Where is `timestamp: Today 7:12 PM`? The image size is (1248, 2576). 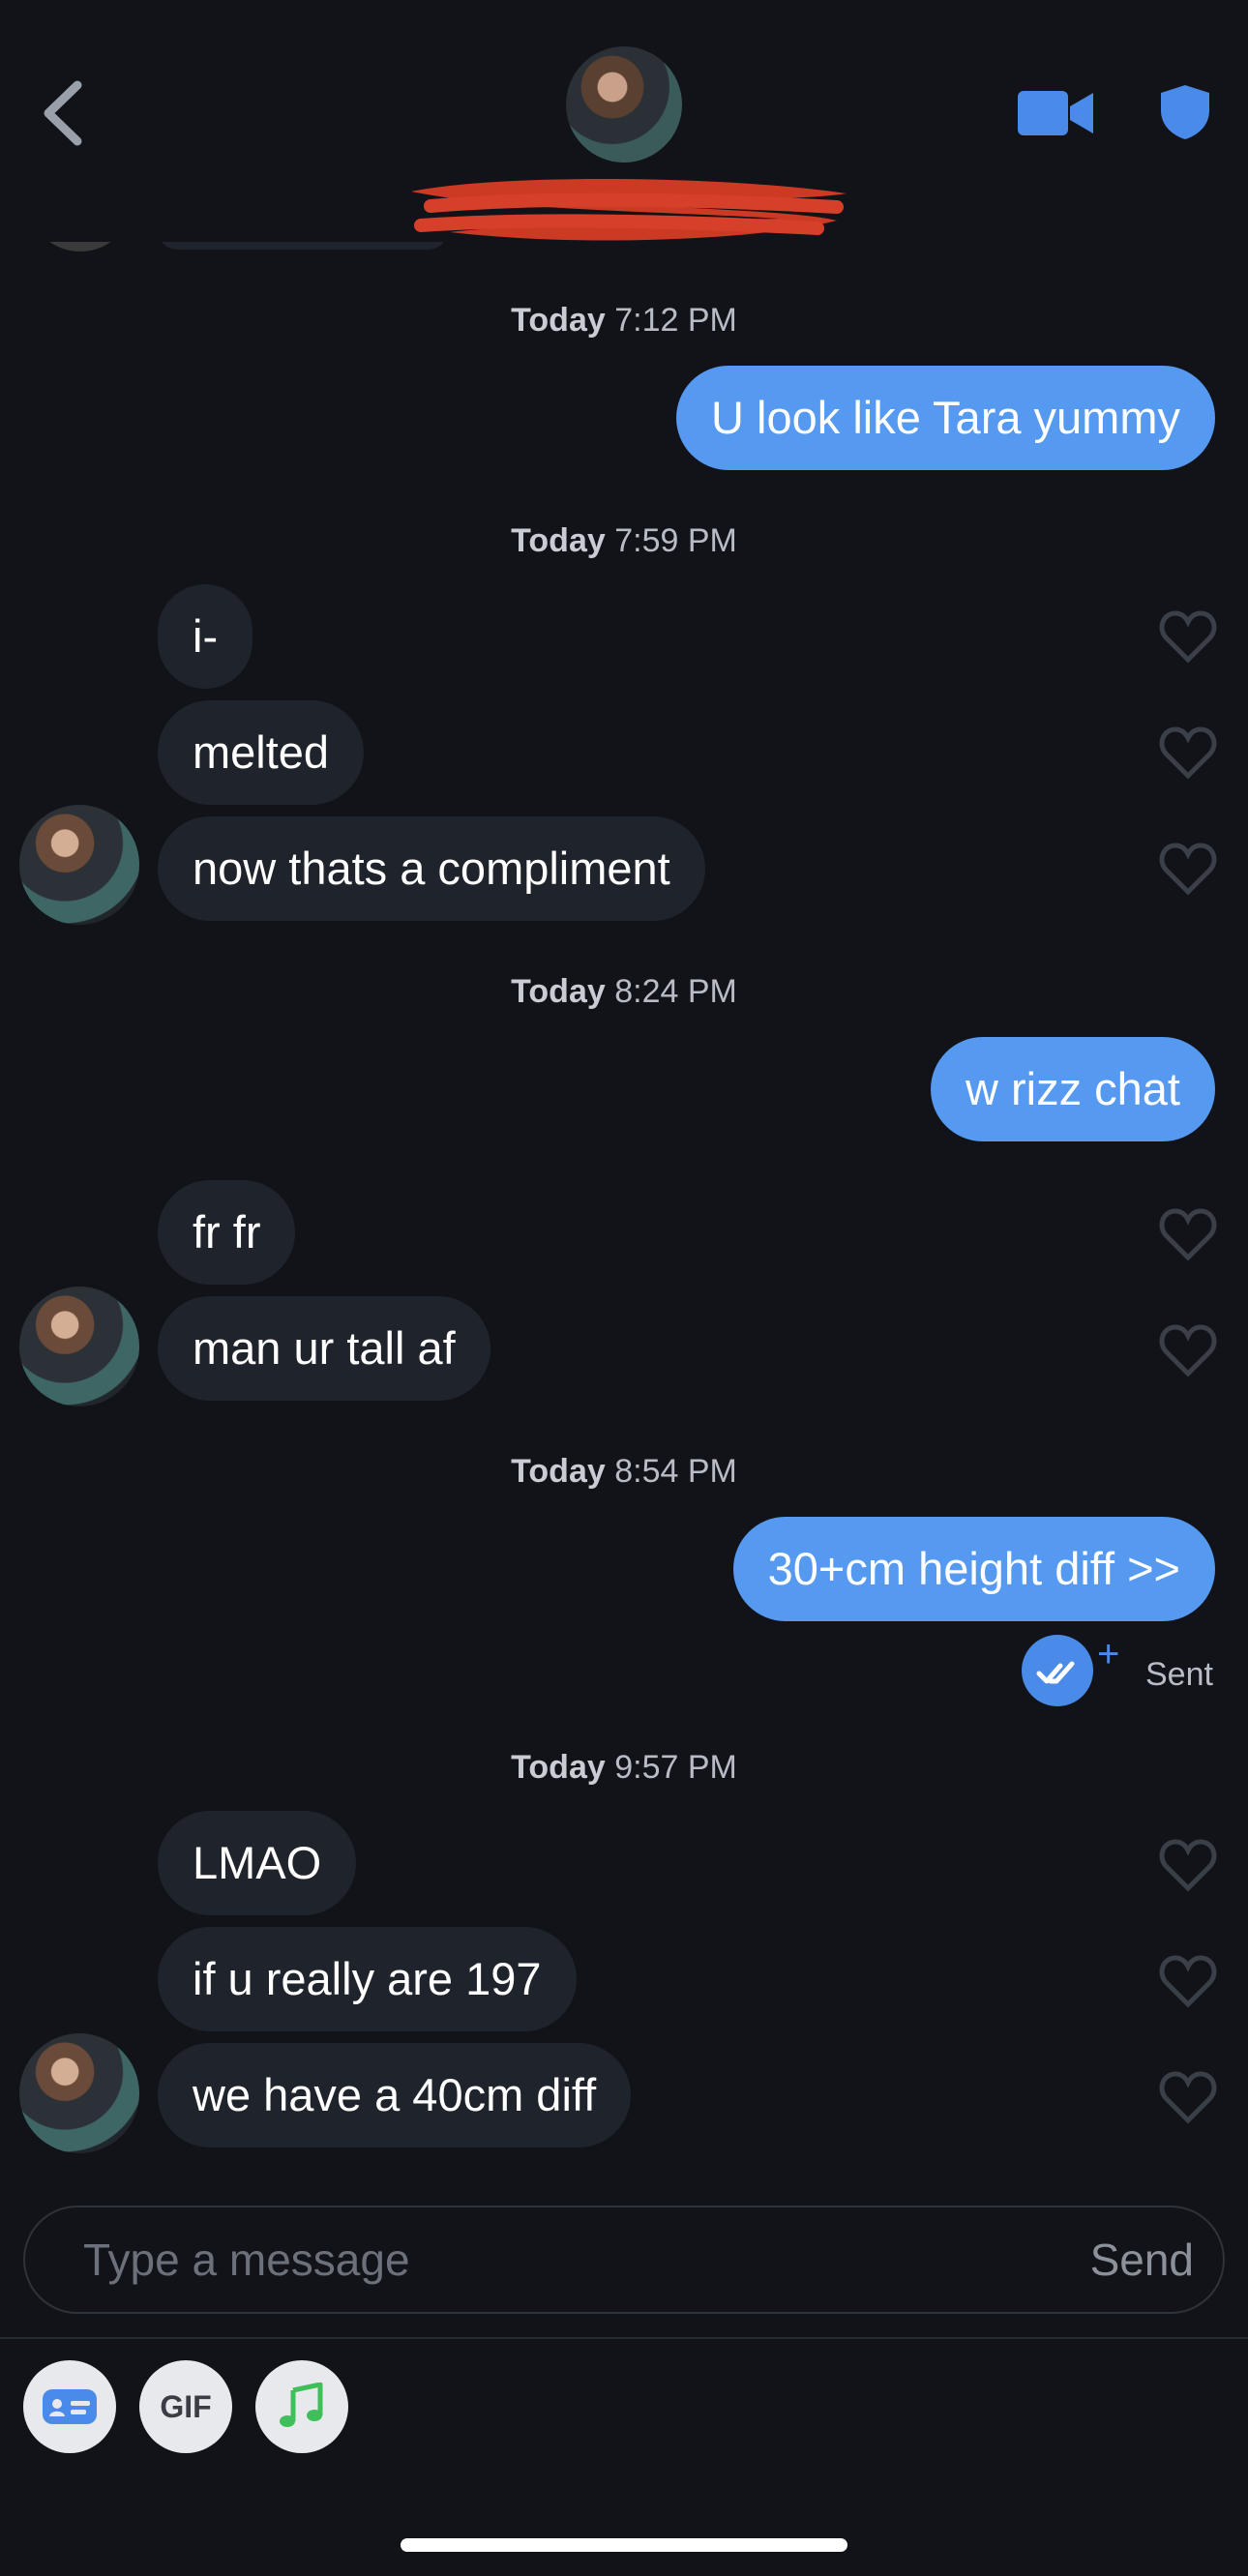 timestamp: Today 7:12 PM is located at coordinates (624, 320).